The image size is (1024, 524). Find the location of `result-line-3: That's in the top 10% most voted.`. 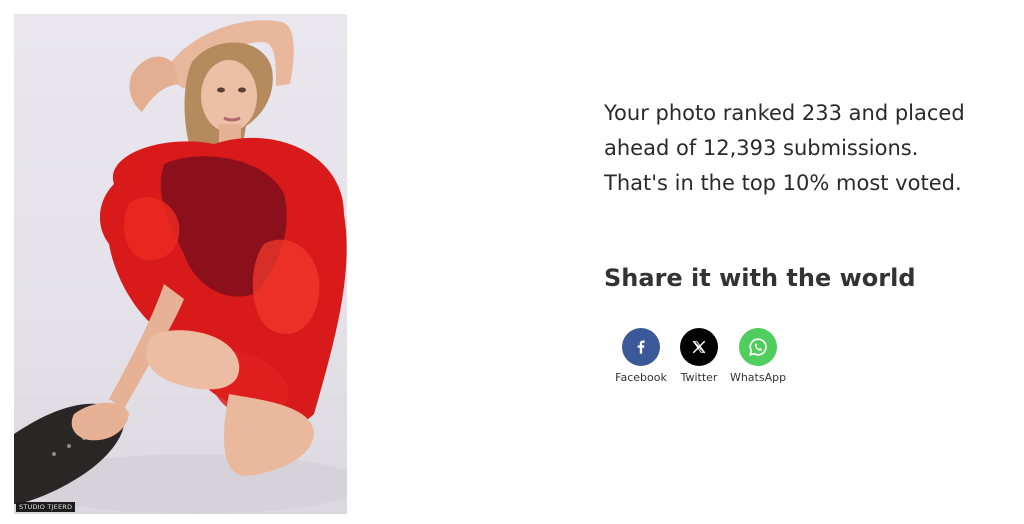

result-line-3: That's in the top 10% most voted. is located at coordinates (783, 183).